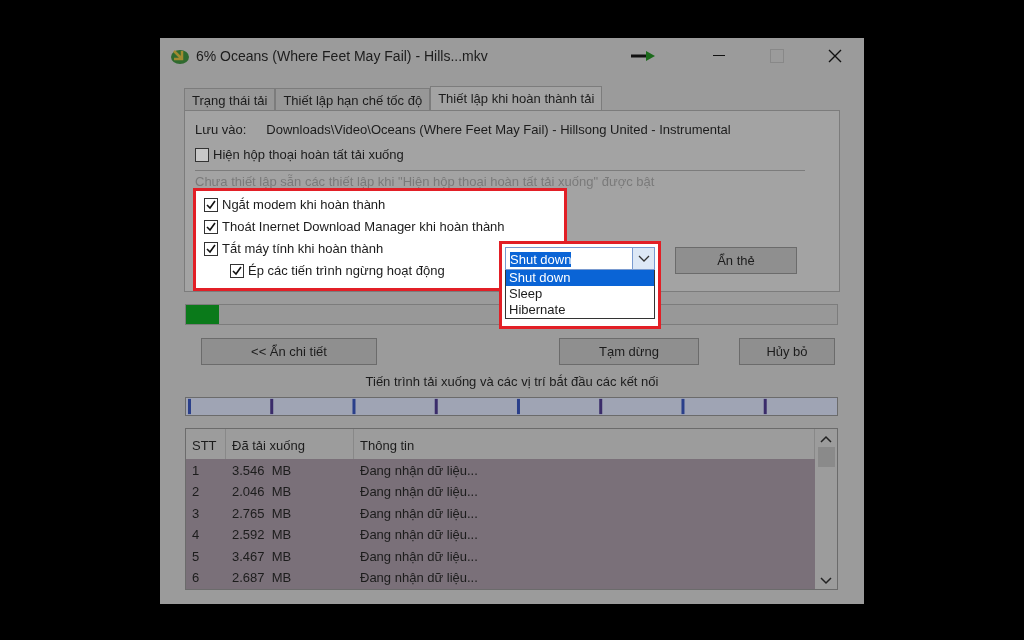 The width and height of the screenshot is (1024, 640). What do you see at coordinates (580, 294) in the screenshot?
I see `dropdown-option: Sleep` at bounding box center [580, 294].